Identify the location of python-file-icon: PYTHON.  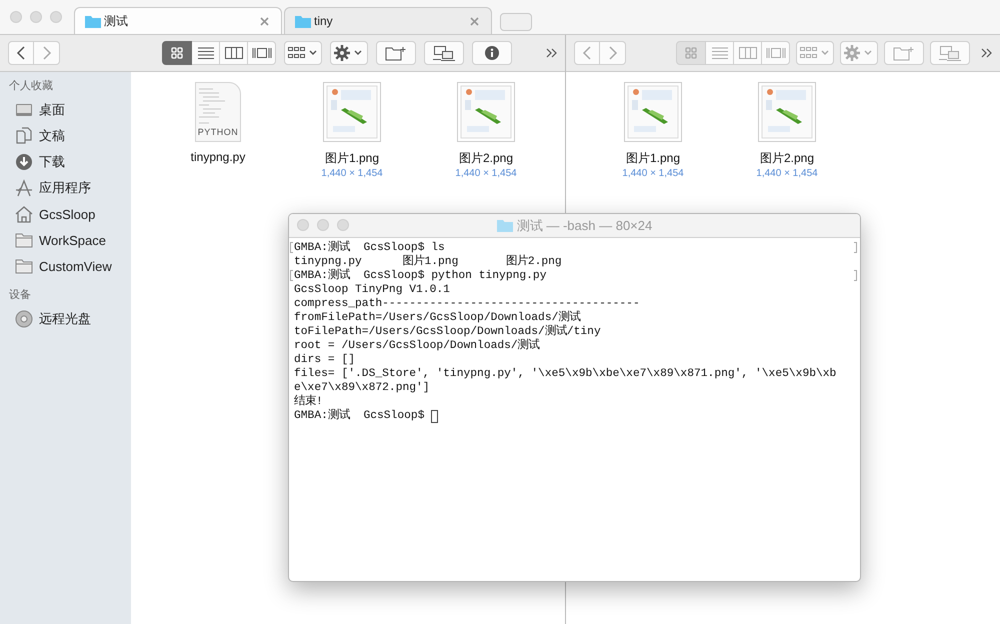
(218, 112).